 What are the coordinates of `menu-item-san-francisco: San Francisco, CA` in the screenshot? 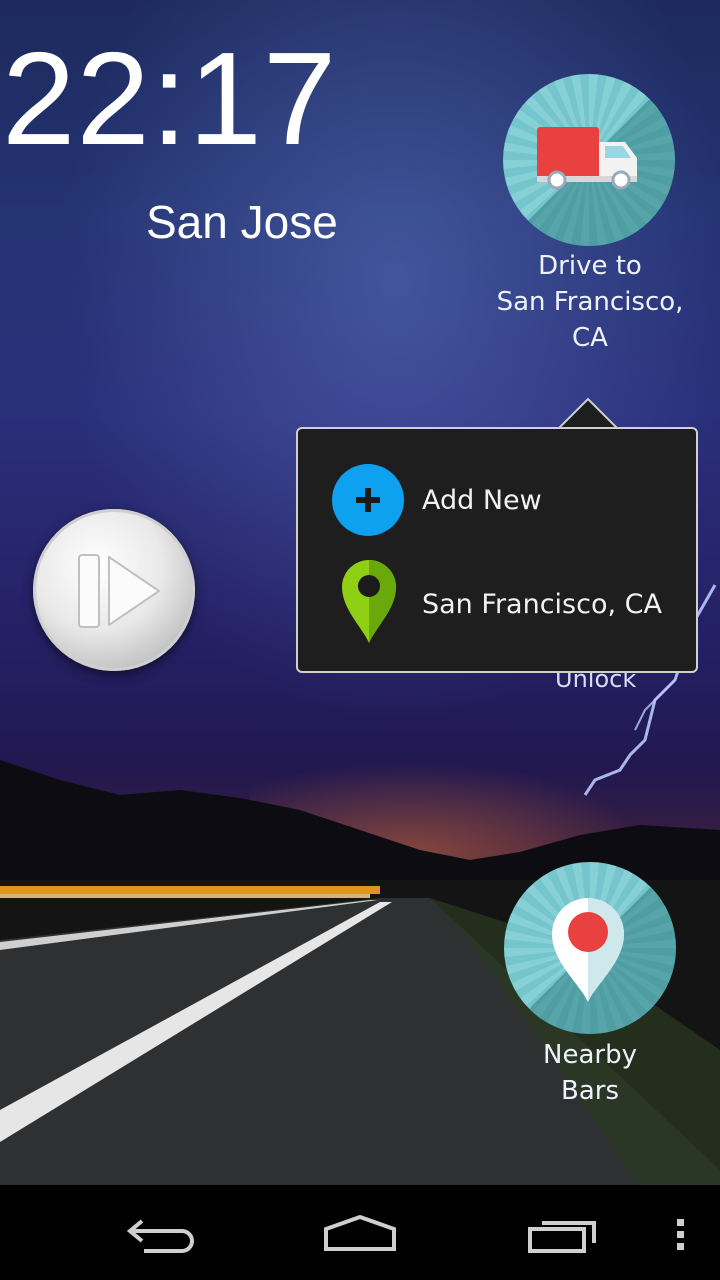 It's located at (497, 605).